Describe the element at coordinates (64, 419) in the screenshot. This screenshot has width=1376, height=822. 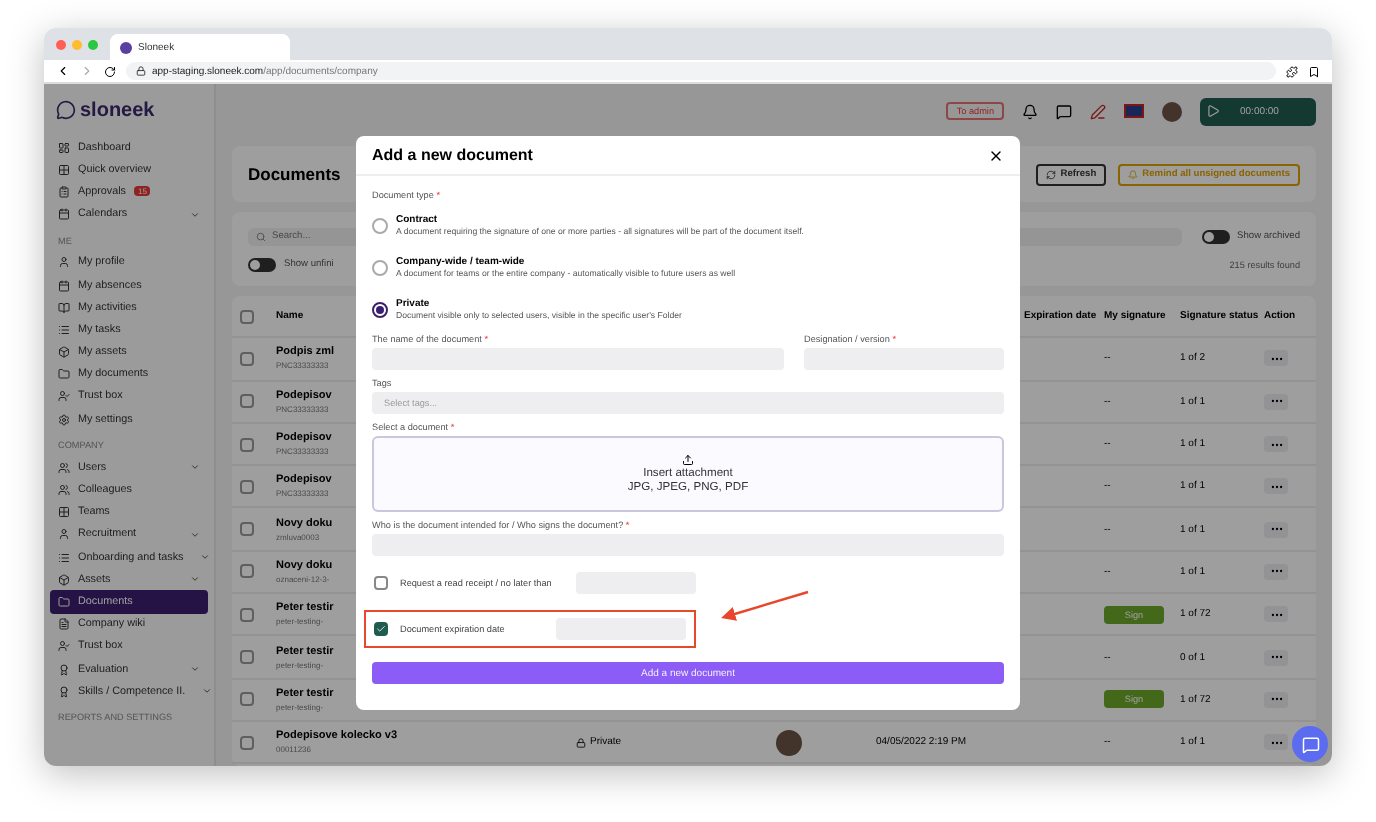
I see `settings-icon` at that location.